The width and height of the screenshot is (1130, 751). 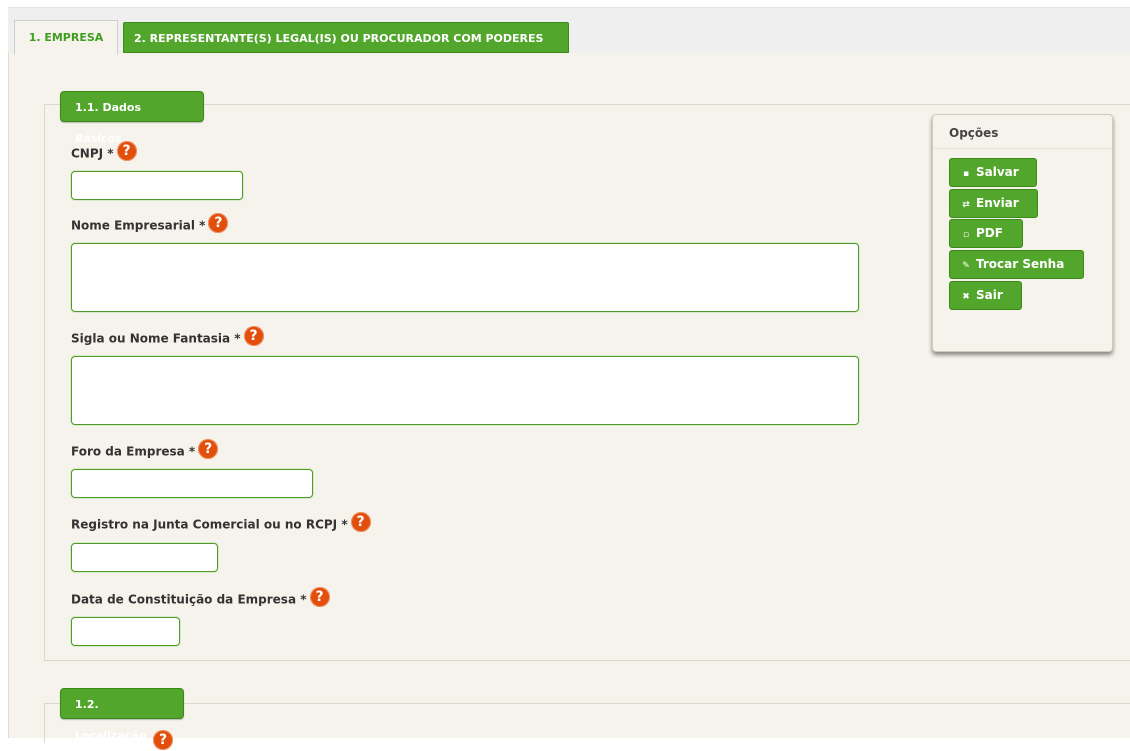 I want to click on data-constituicao-label: Data de Constituição da Empresa *?, so click(x=200, y=597).